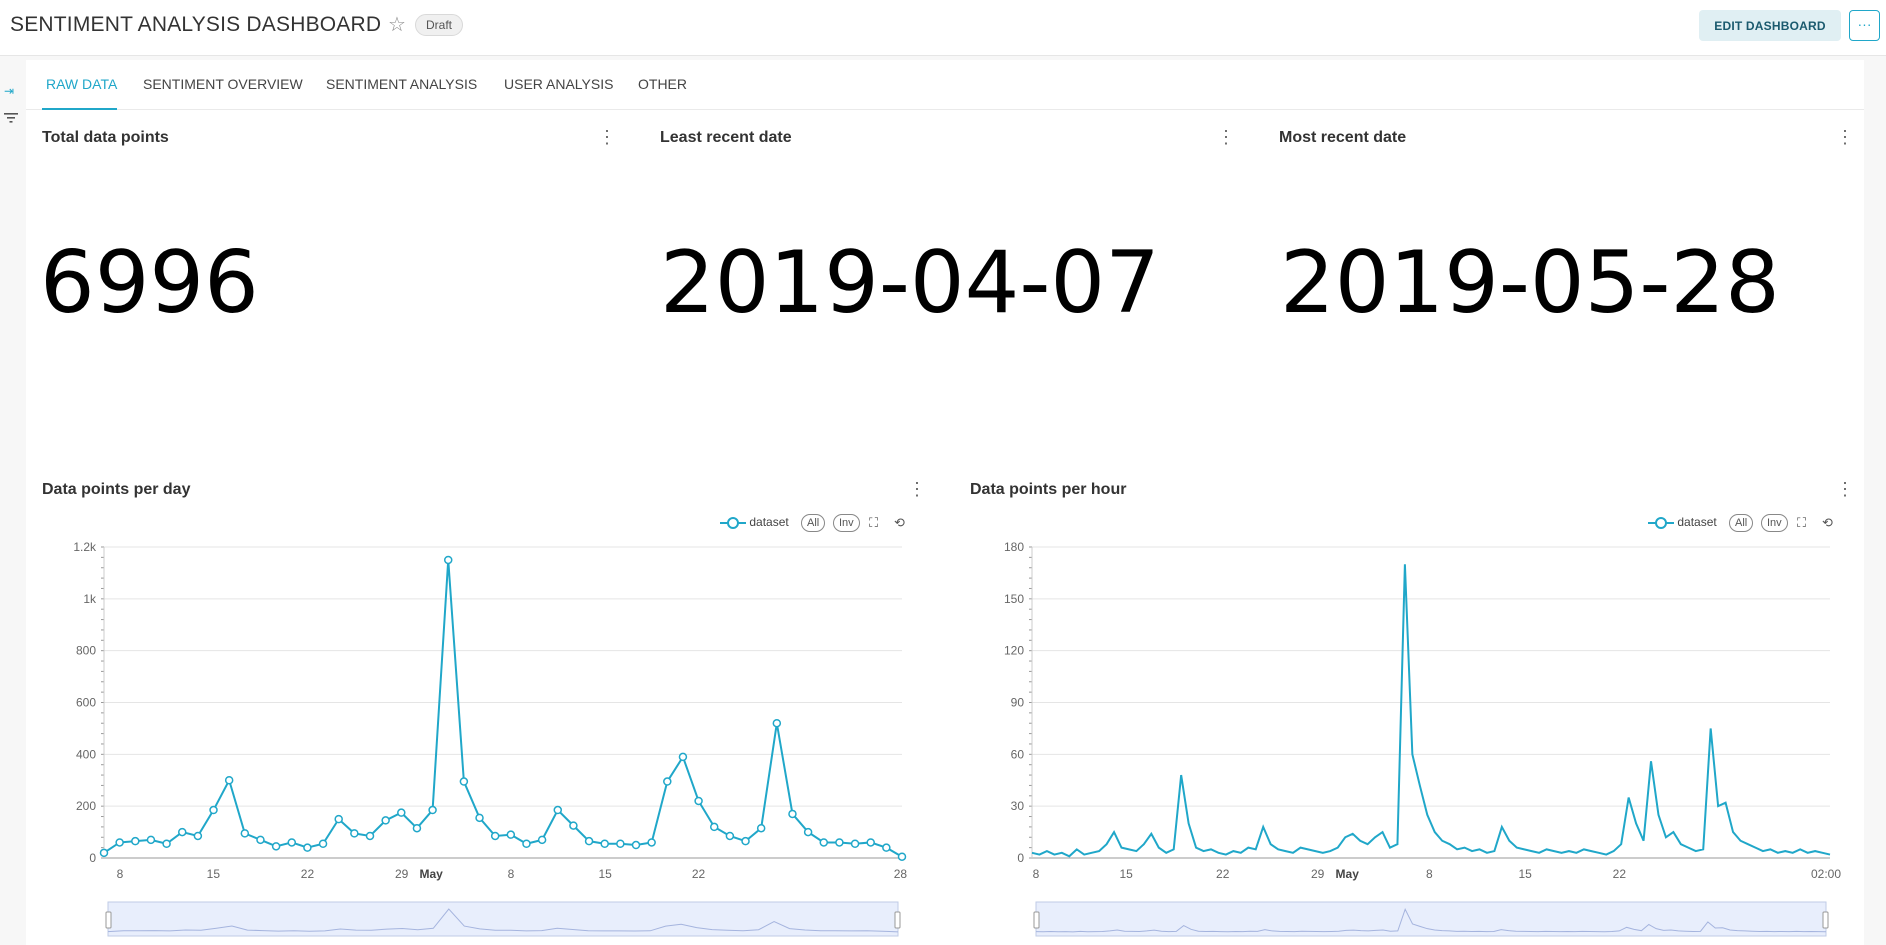  What do you see at coordinates (397, 24) in the screenshot?
I see `star-icon: ☆` at bounding box center [397, 24].